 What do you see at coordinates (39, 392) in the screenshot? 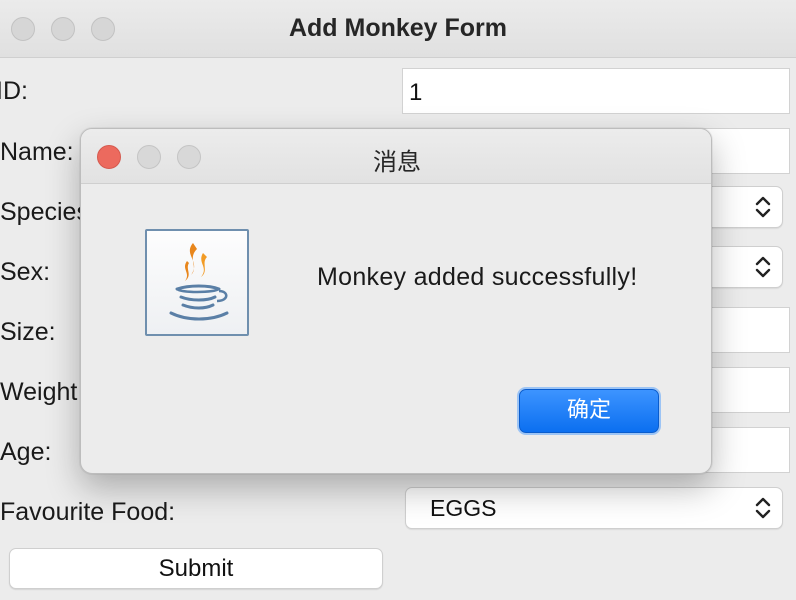
I see `weight-label: Weight` at bounding box center [39, 392].